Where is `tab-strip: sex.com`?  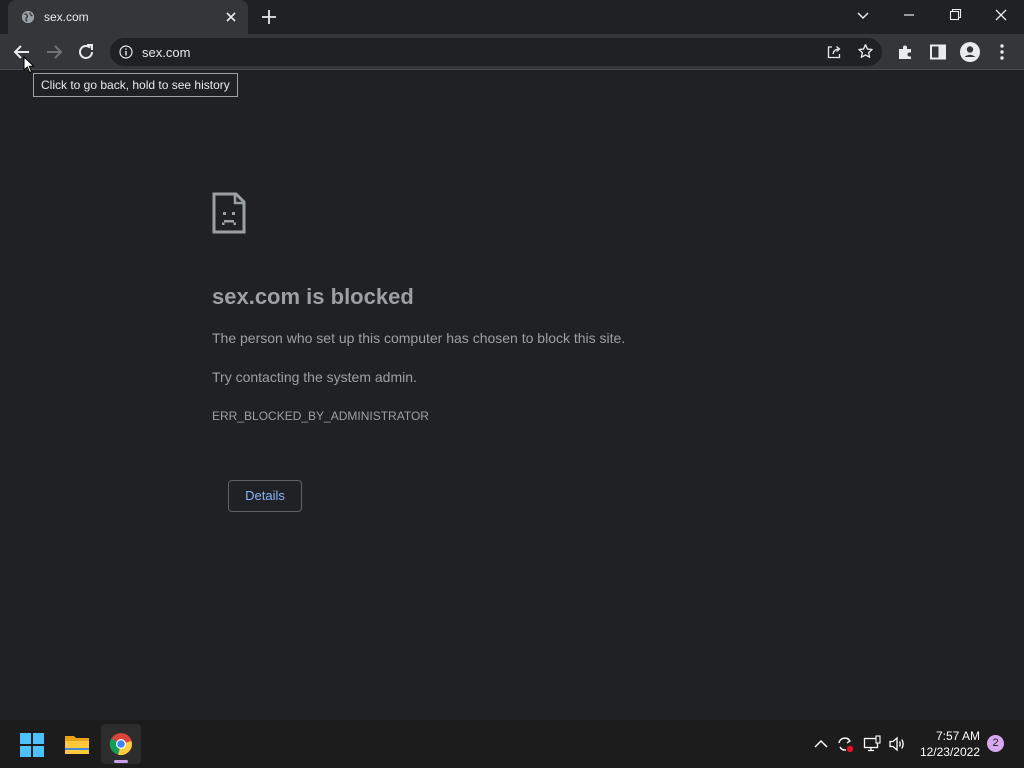 tab-strip: sex.com is located at coordinates (512, 17).